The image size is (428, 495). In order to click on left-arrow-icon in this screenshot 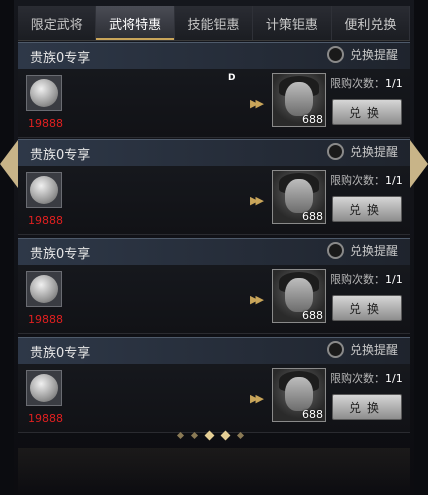, I will do `click(9, 164)`.